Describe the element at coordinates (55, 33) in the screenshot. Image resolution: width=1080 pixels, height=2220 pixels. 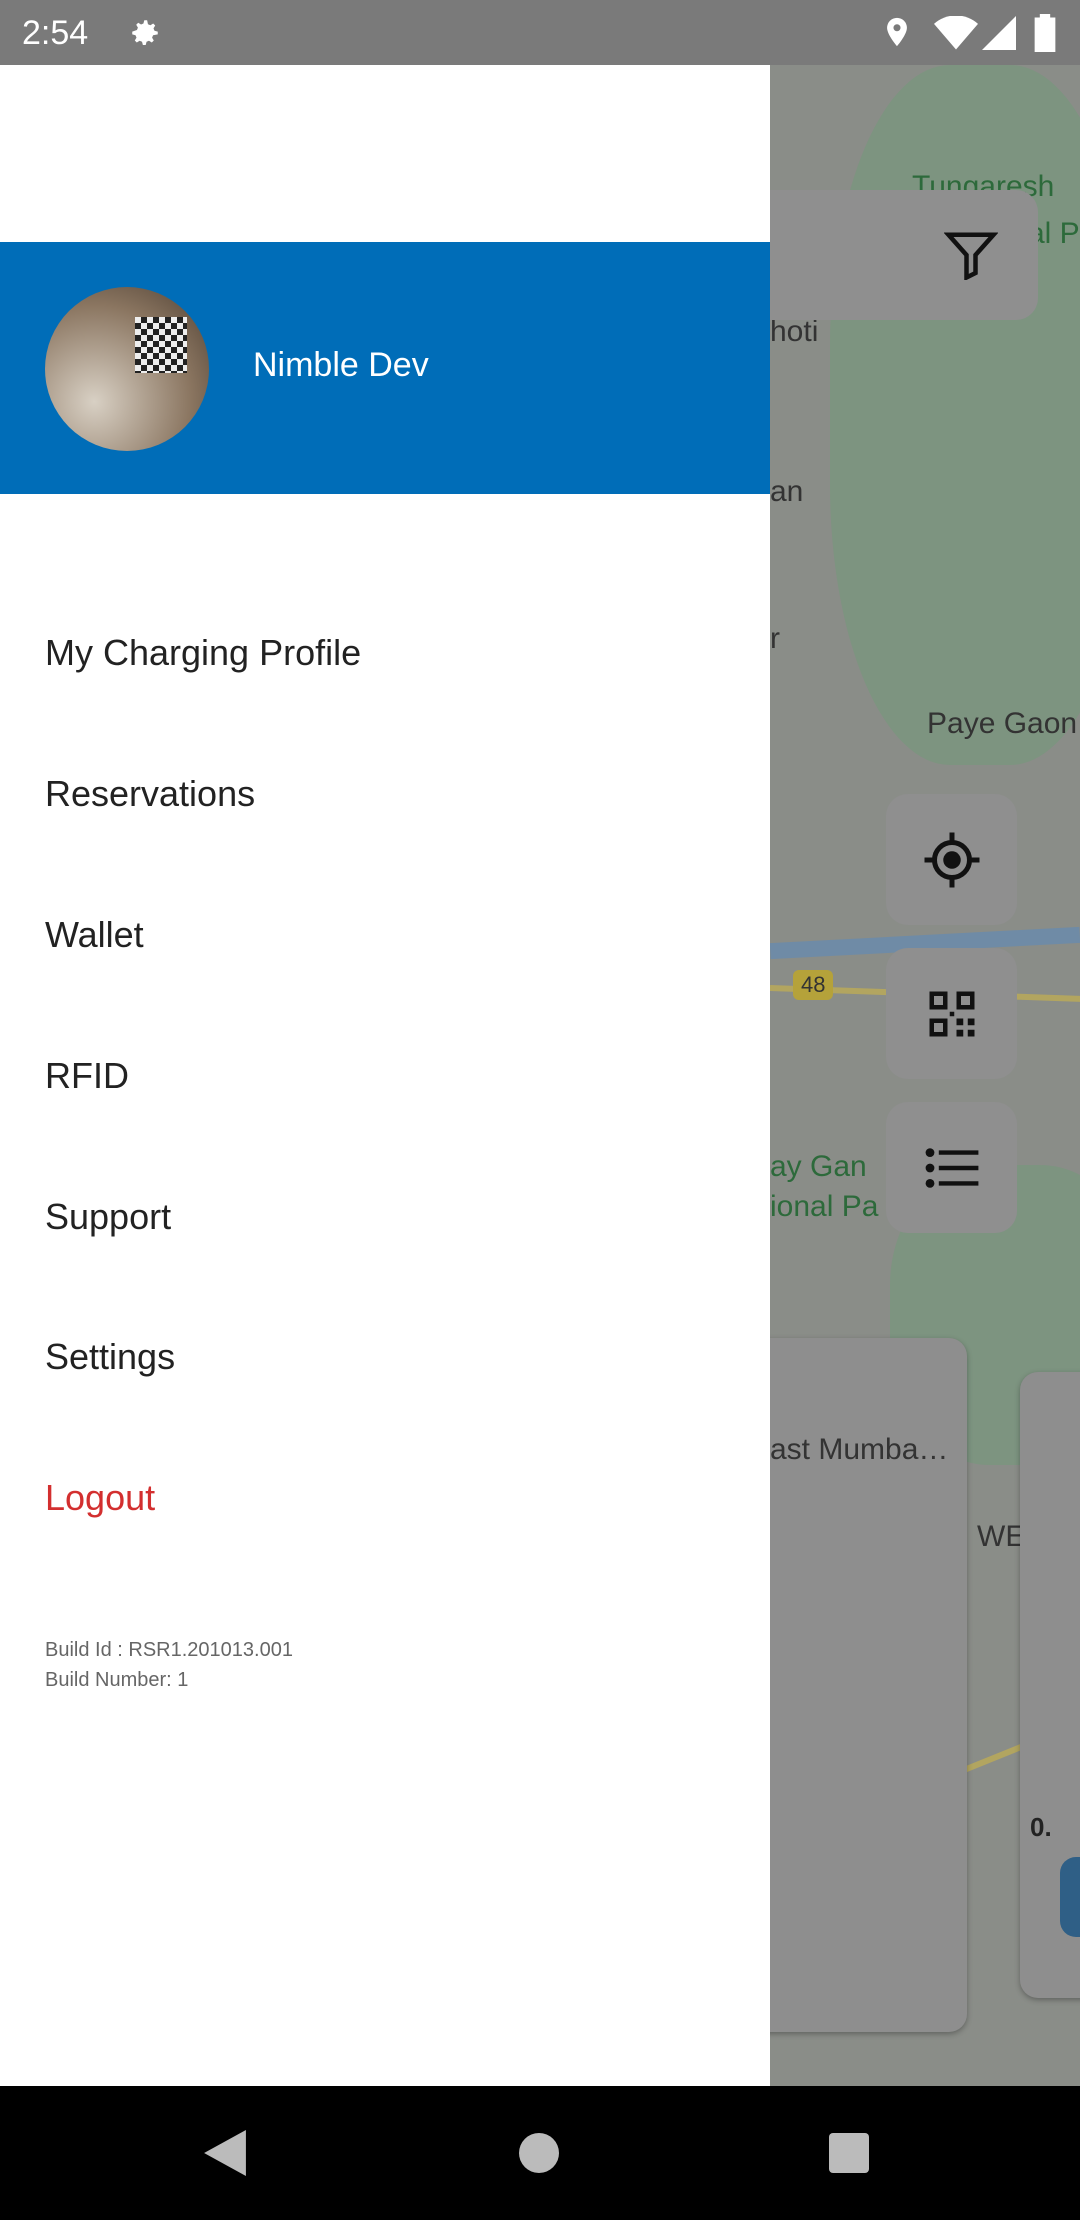
I see `status-time: 2:54` at that location.